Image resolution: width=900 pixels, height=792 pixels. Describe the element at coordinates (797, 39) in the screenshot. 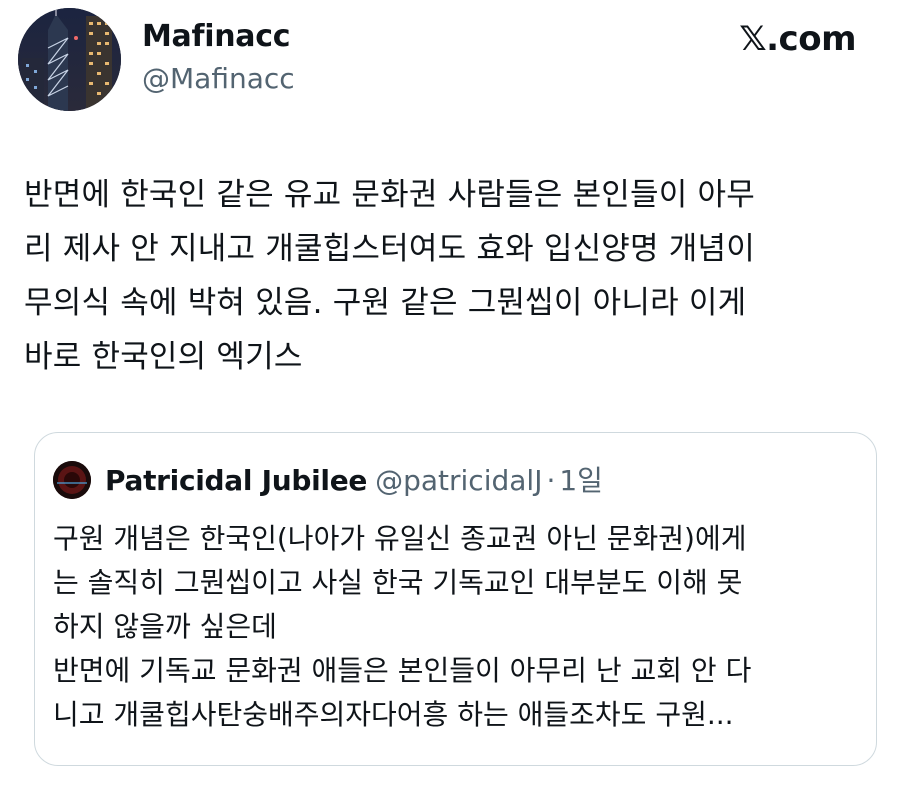

I see `x-logo-site-mark: 𝕏.com` at that location.